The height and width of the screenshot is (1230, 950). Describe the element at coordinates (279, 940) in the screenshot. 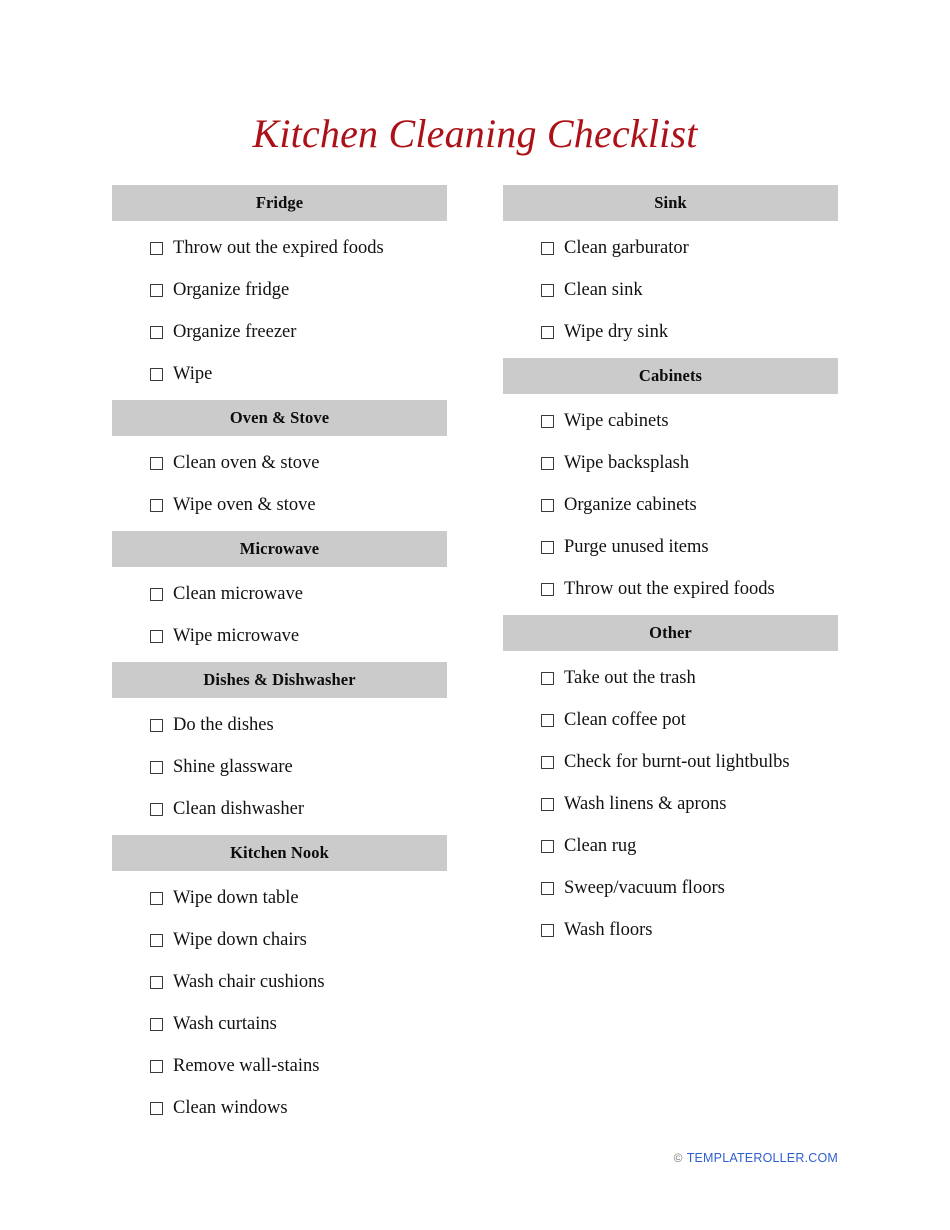

I see `checklist-row: Wipe down chairs` at that location.